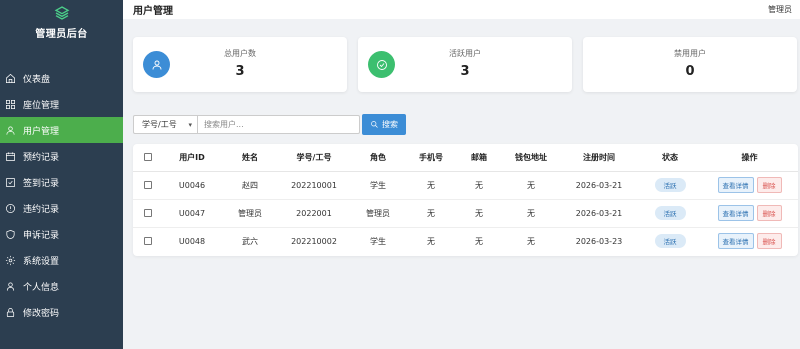  What do you see at coordinates (41, 313) in the screenshot?
I see `sidebar-item-label: 修改密码` at bounding box center [41, 313].